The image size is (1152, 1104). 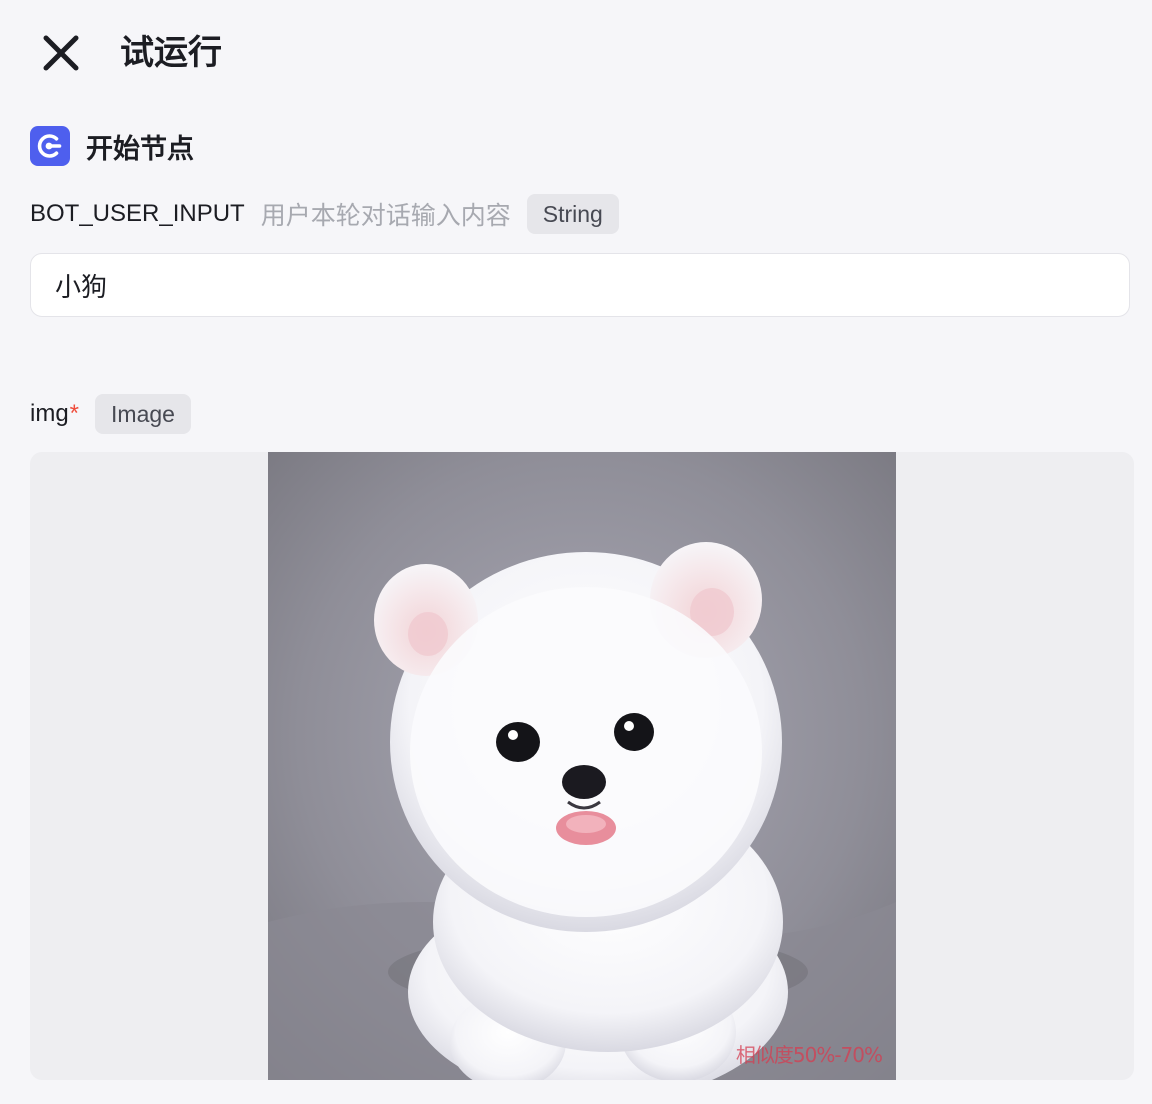 I want to click on start-node-header: 开始节点, so click(x=112, y=146).